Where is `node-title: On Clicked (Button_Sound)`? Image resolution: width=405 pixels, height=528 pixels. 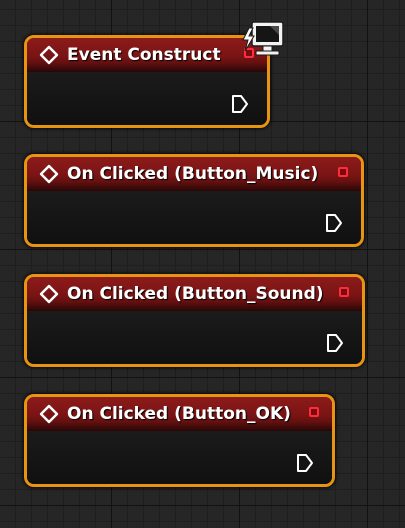 node-title: On Clicked (Button_Sound) is located at coordinates (195, 294).